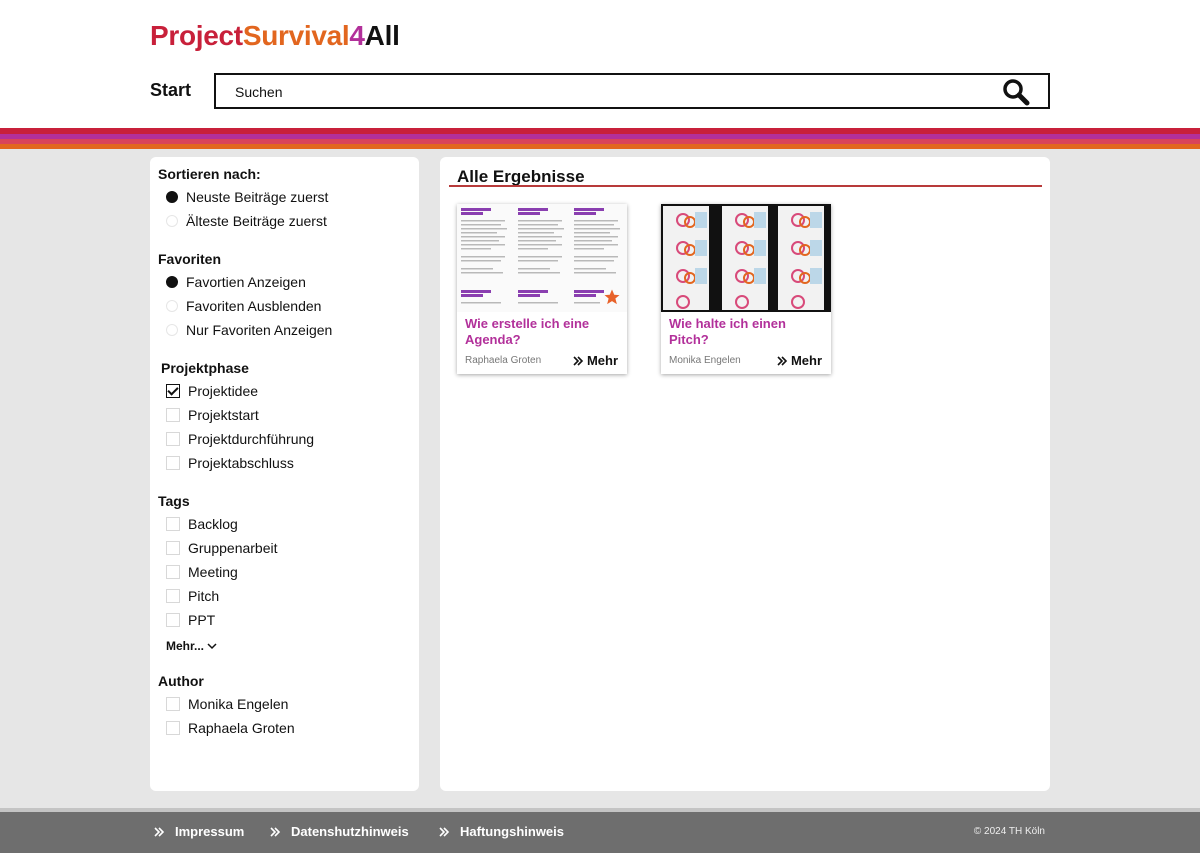 The image size is (1200, 853). I want to click on author-monika-engelen: Monika Engelen, so click(227, 704).